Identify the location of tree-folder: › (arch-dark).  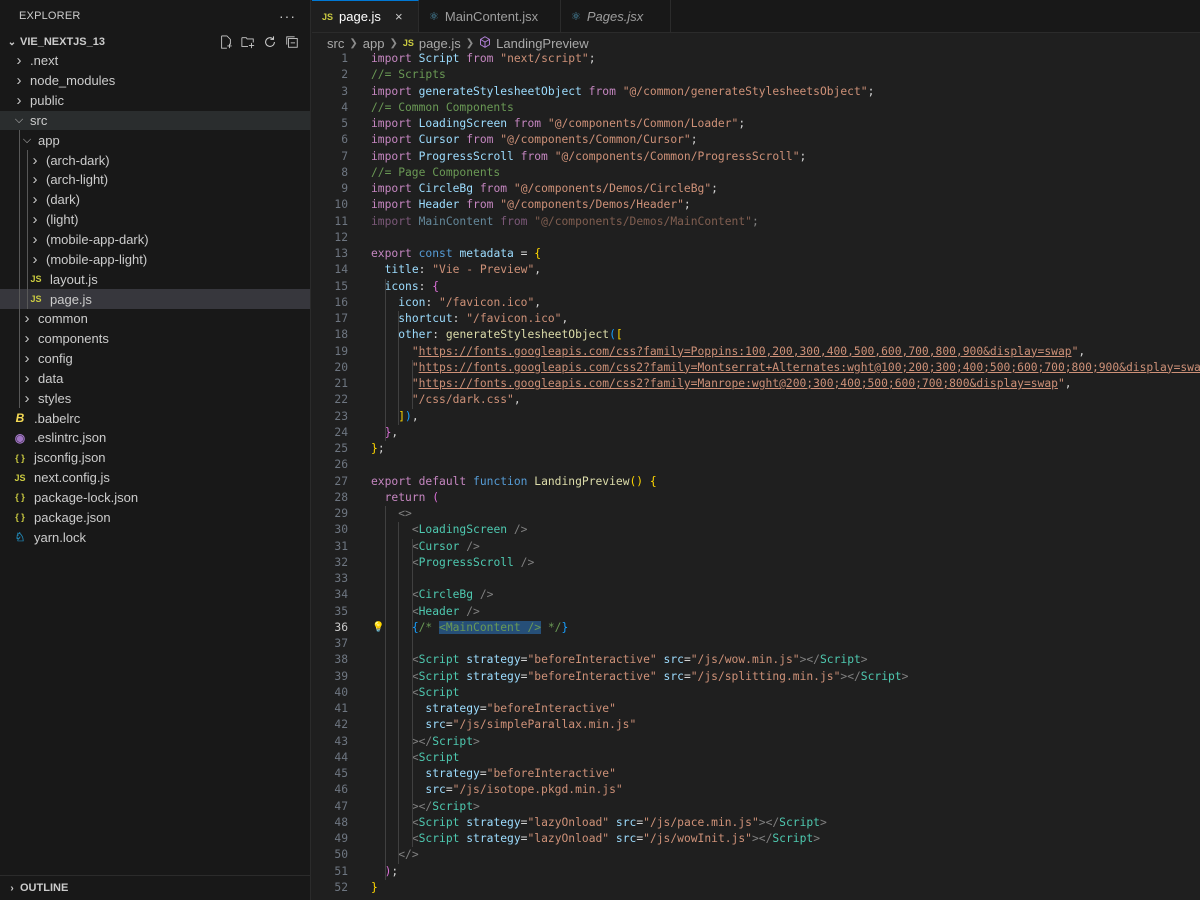
(155, 160).